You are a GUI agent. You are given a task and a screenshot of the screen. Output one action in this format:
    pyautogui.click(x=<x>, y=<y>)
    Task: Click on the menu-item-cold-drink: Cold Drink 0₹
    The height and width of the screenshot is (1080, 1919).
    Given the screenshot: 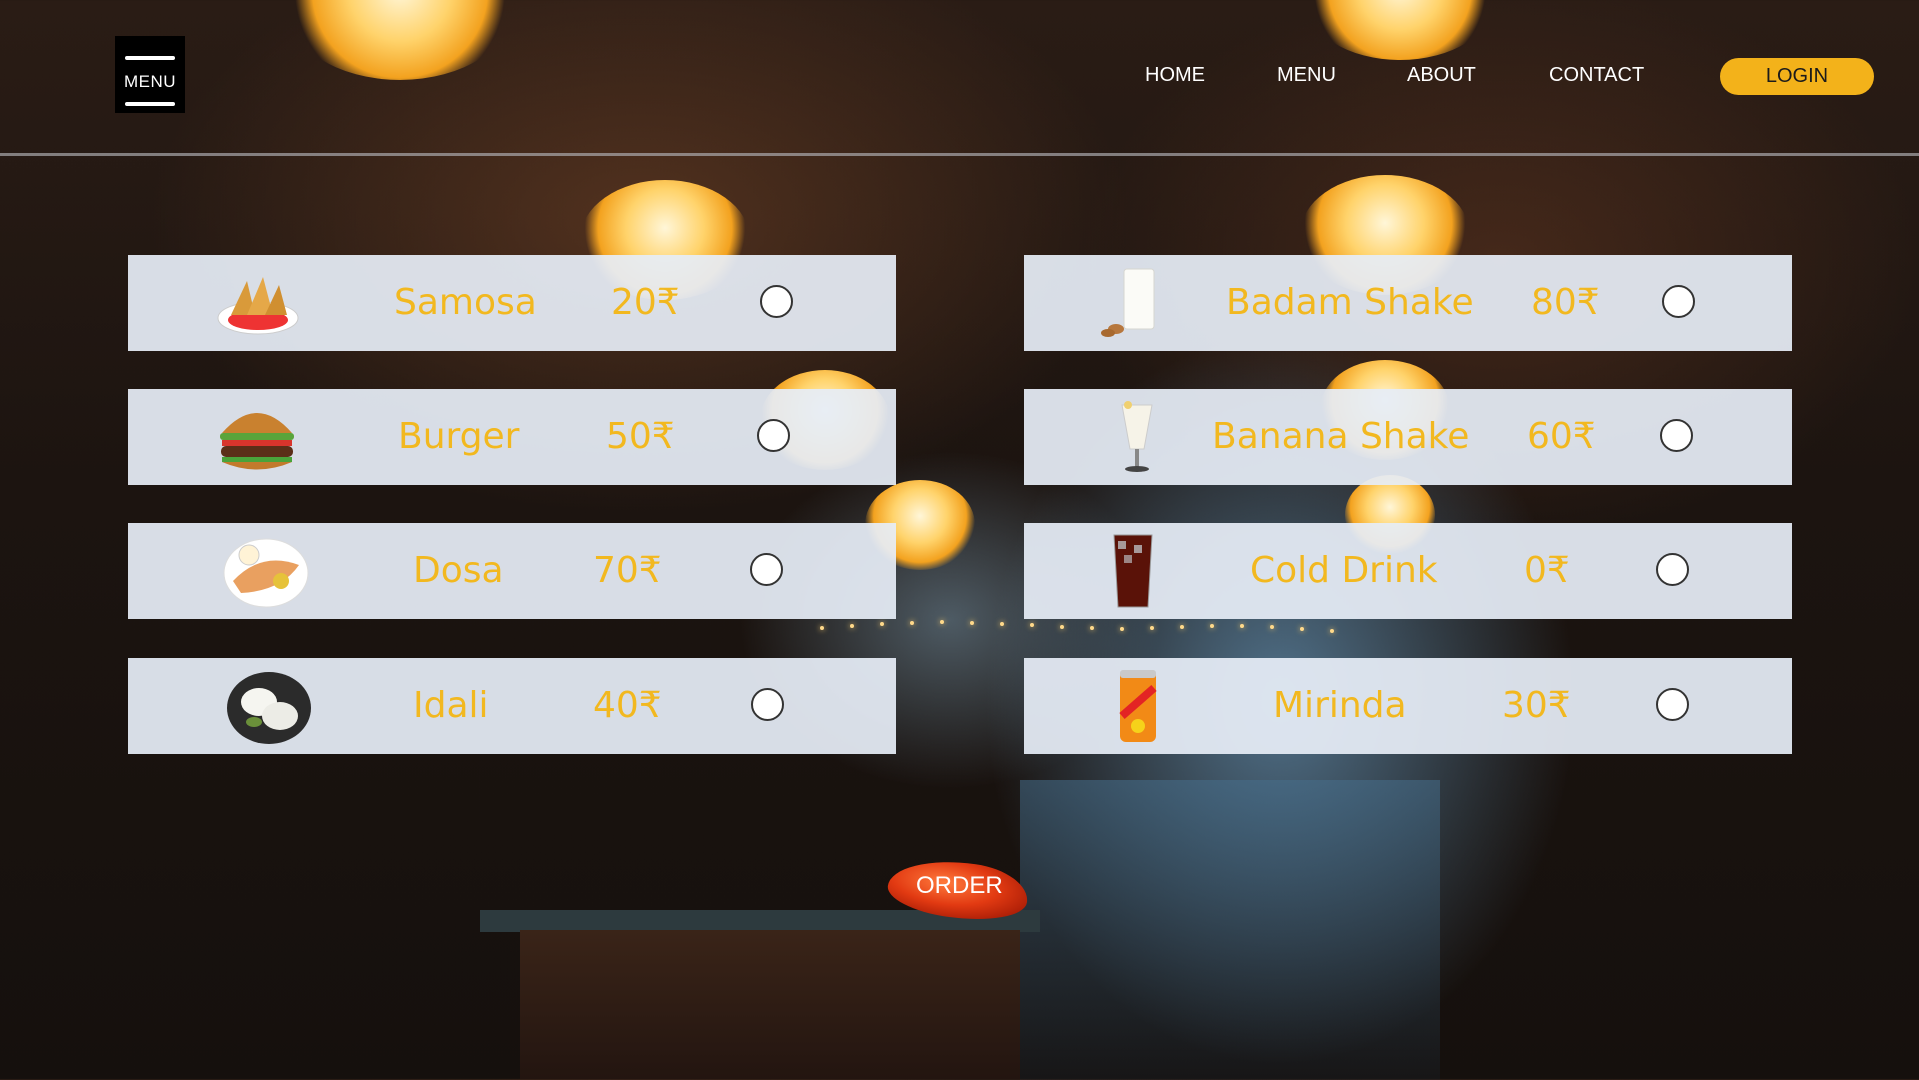 What is the action you would take?
    pyautogui.click(x=1408, y=571)
    